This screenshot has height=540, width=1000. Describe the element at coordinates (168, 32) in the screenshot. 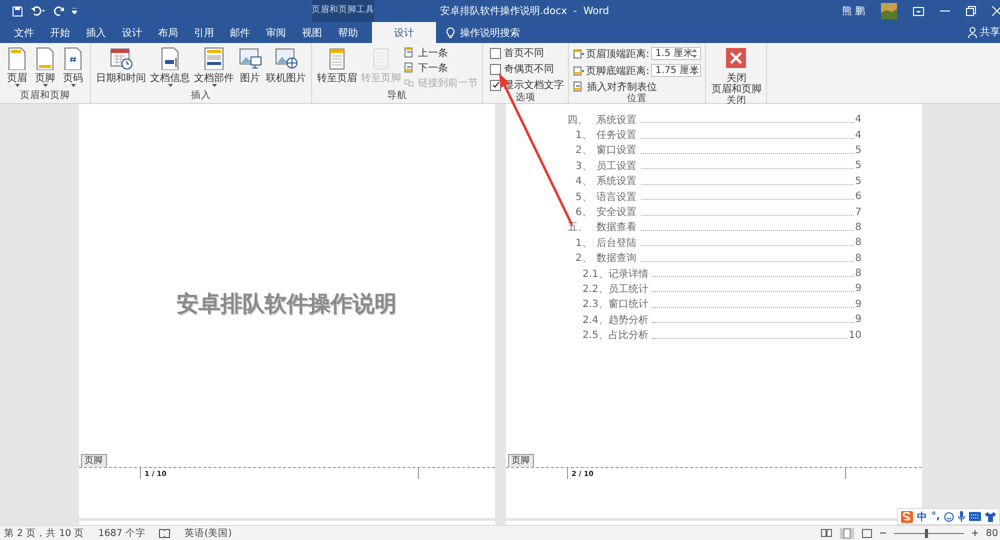

I see `ribbon-tab: 布局` at that location.